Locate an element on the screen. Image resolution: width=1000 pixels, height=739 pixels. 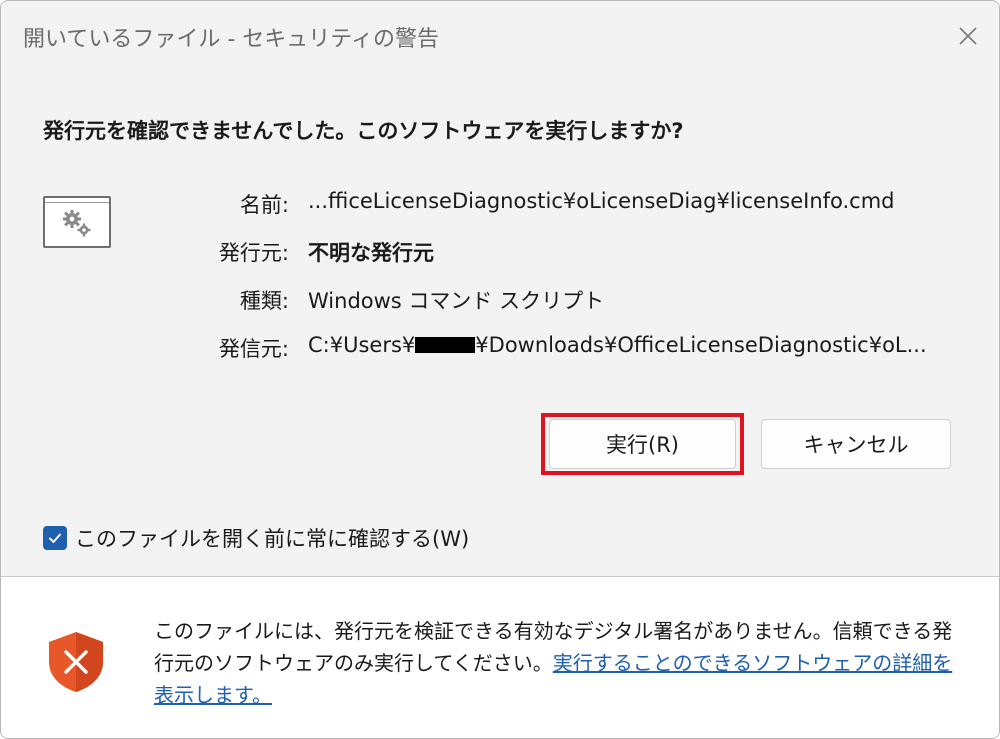
type-row: 種類: Windows コマンド スクリプト is located at coordinates (571, 301).